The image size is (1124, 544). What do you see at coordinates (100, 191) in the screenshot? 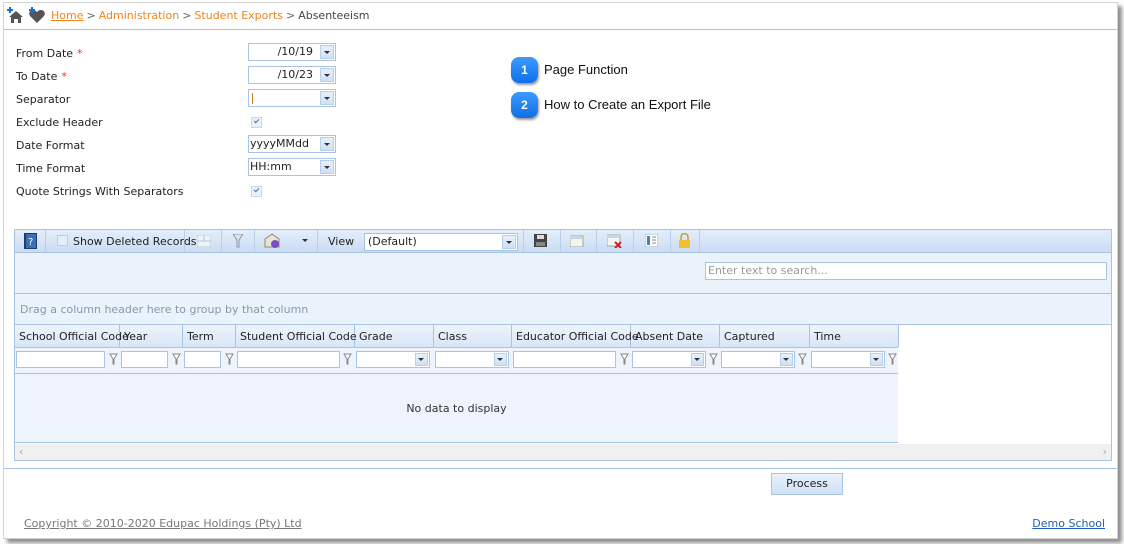
I see `quote-strings-label: Quote Strings With Separators` at bounding box center [100, 191].